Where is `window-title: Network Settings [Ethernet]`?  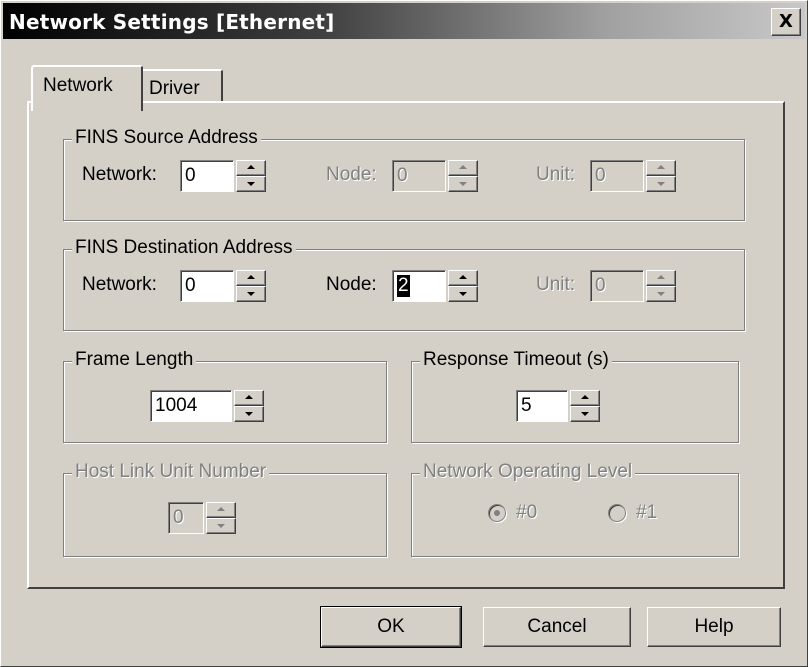 window-title: Network Settings [Ethernet] is located at coordinates (172, 22).